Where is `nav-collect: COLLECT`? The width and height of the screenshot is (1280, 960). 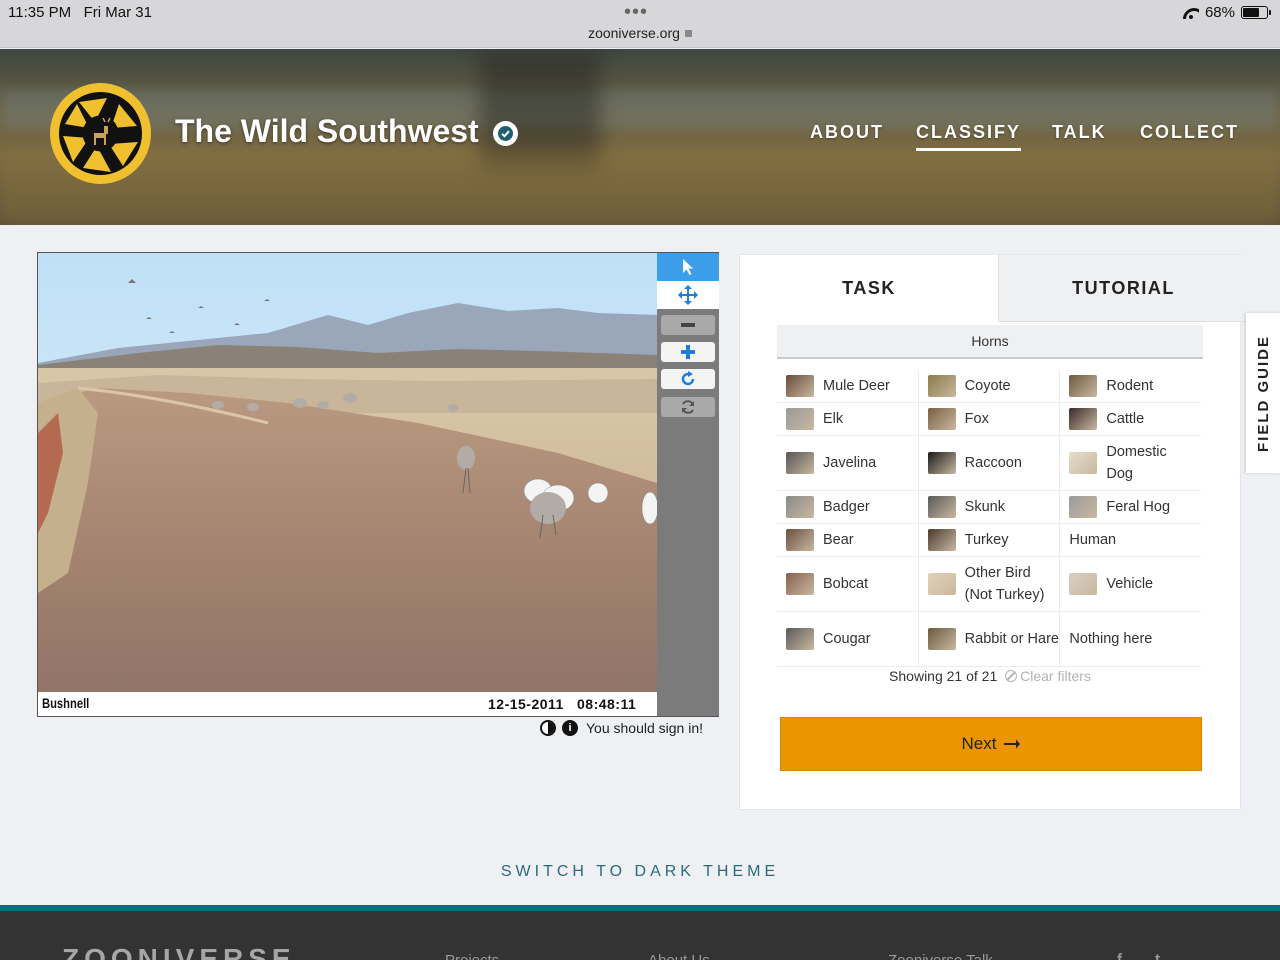 nav-collect: COLLECT is located at coordinates (1189, 132).